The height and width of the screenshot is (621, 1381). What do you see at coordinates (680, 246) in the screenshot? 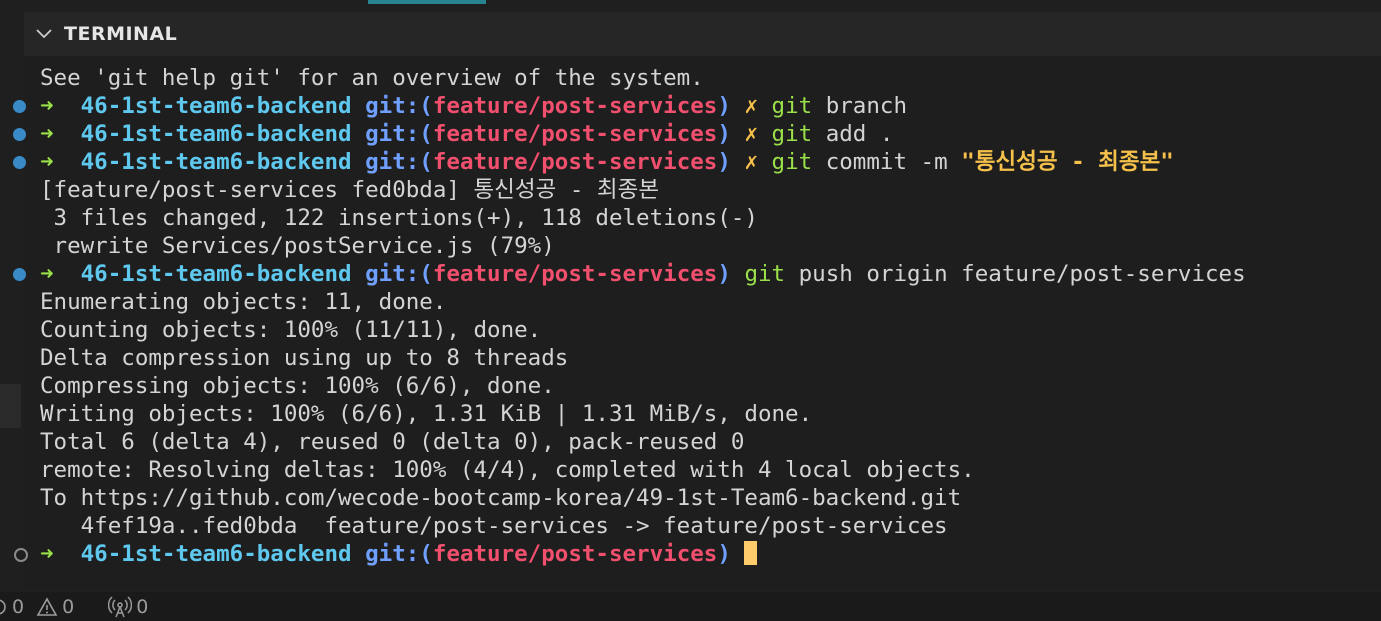
I see `terminal-output-line: rewrite Services/postService.js (79%)` at bounding box center [680, 246].